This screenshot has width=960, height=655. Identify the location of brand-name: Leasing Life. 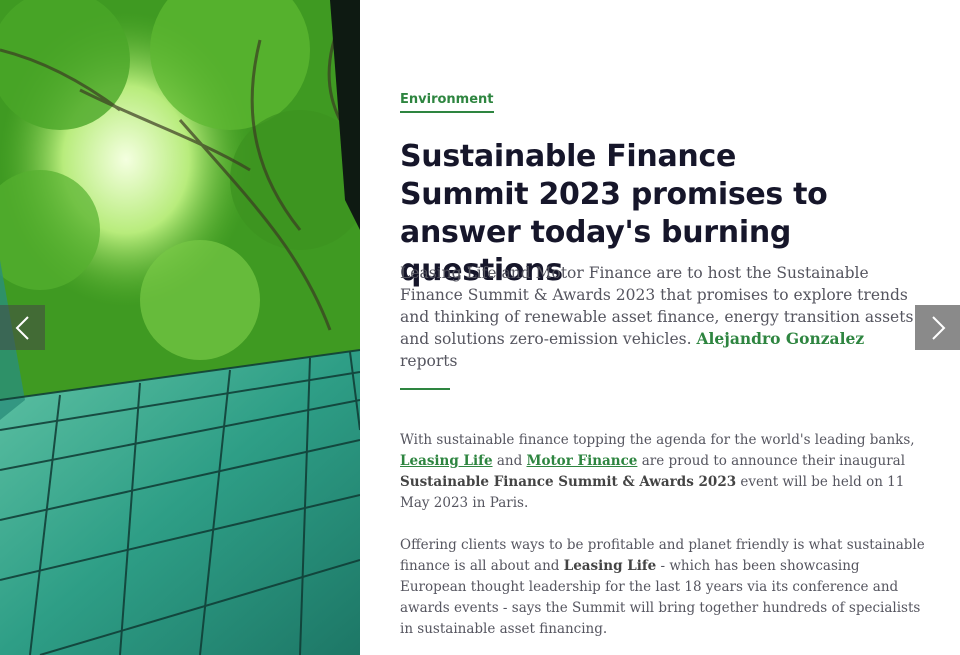
(610, 566).